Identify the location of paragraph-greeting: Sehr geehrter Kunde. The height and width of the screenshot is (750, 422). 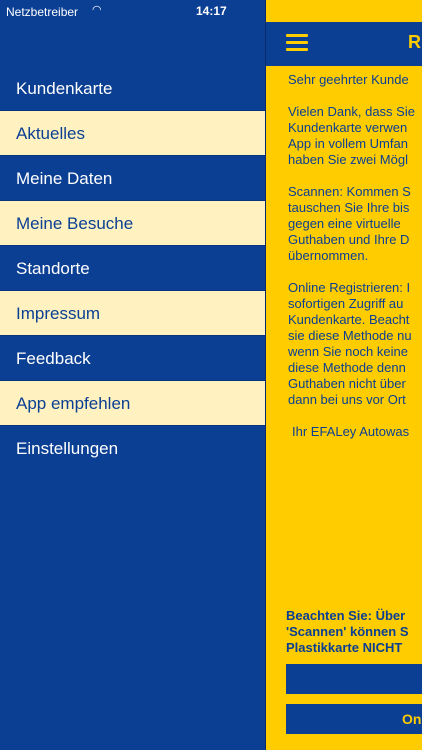
(348, 79).